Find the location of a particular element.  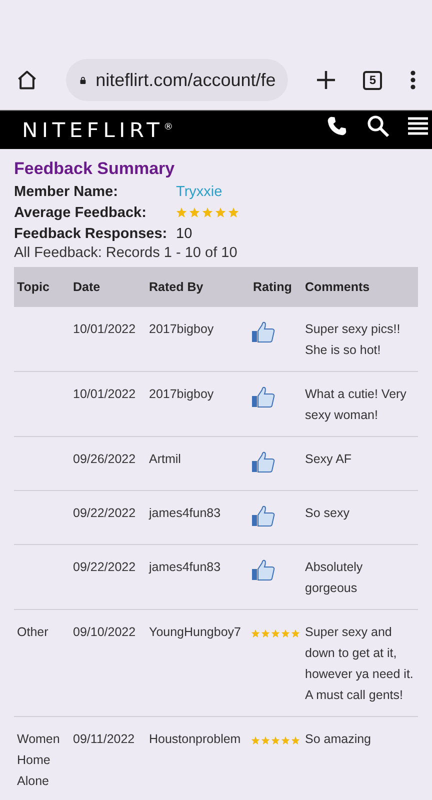

topic-cell: Other is located at coordinates (32, 632).